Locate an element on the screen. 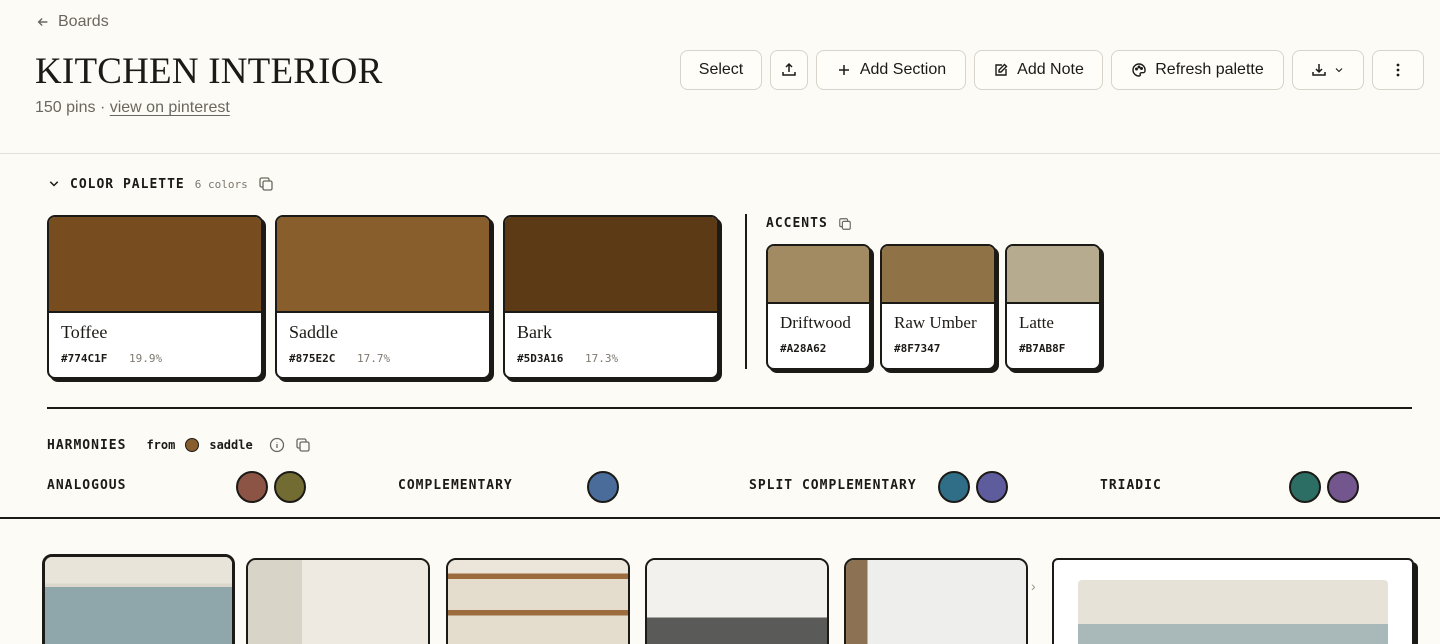 This screenshot has height=644, width=1440. accent-name: Latte is located at coordinates (1036, 322).